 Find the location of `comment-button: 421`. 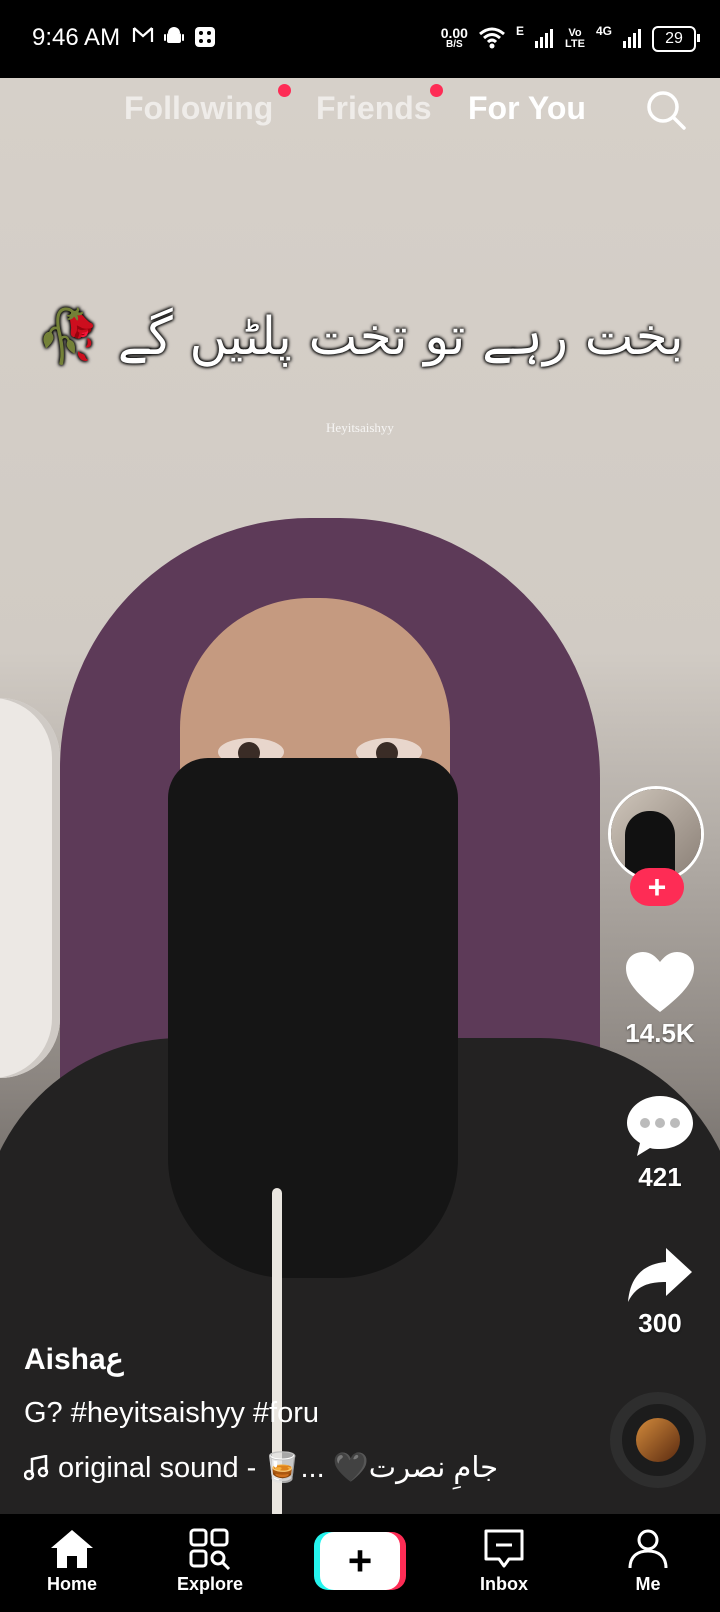

comment-button: 421 is located at coordinates (660, 1143).